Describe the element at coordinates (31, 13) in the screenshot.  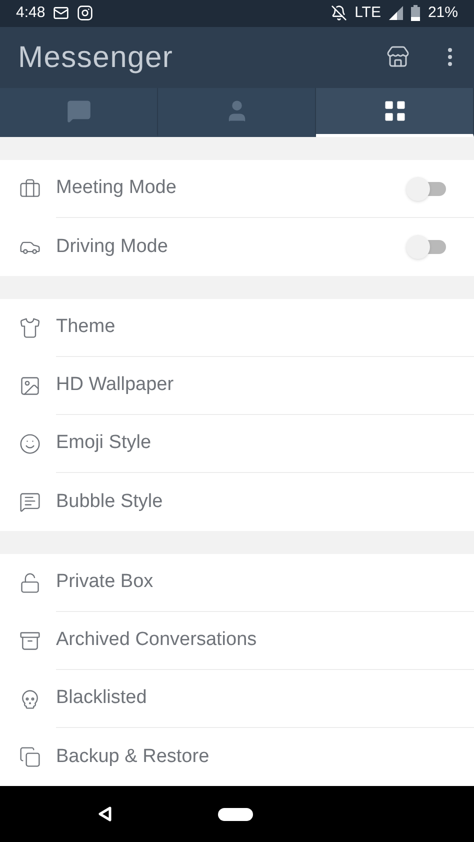
I see `clock-time: 4:48` at that location.